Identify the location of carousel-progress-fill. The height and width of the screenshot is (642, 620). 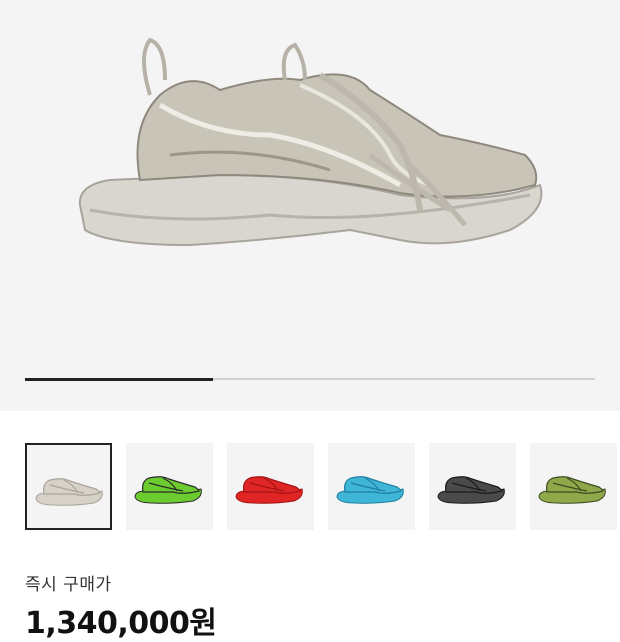
(119, 379).